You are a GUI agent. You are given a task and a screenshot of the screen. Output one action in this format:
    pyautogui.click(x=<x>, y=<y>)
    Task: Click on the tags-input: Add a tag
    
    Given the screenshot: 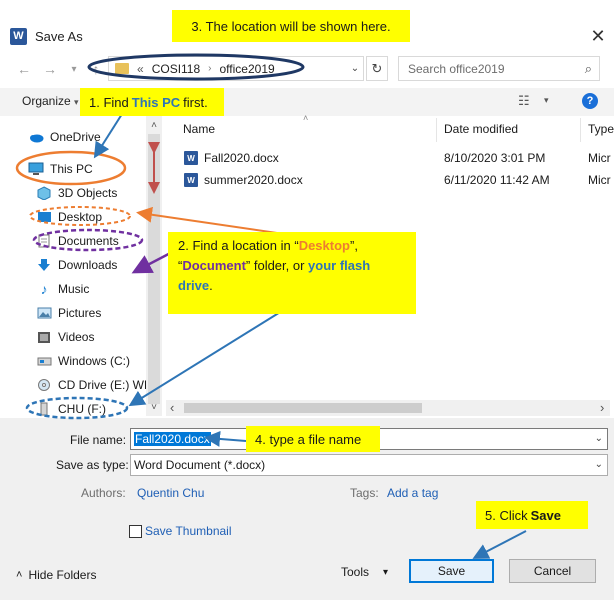 What is the action you would take?
    pyautogui.click(x=412, y=493)
    